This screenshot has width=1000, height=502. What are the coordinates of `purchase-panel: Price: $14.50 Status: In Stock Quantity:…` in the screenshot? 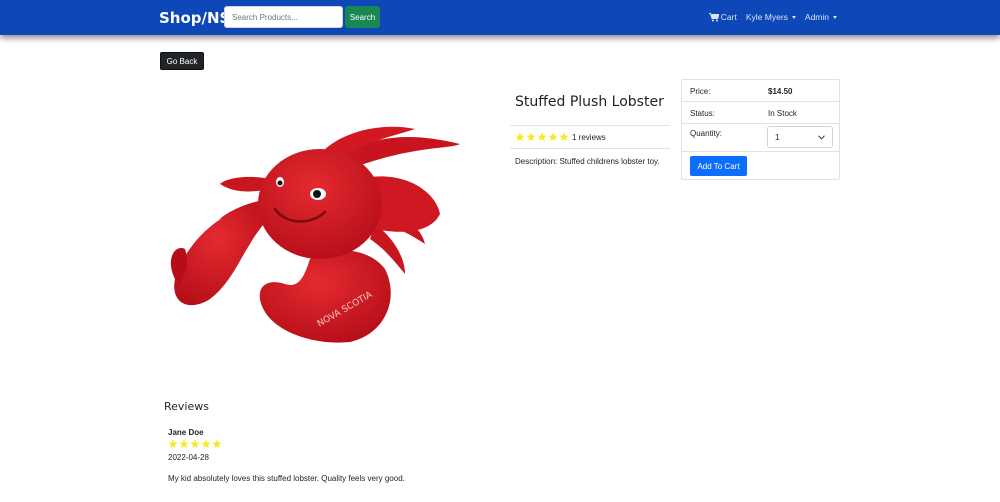 It's located at (760, 129).